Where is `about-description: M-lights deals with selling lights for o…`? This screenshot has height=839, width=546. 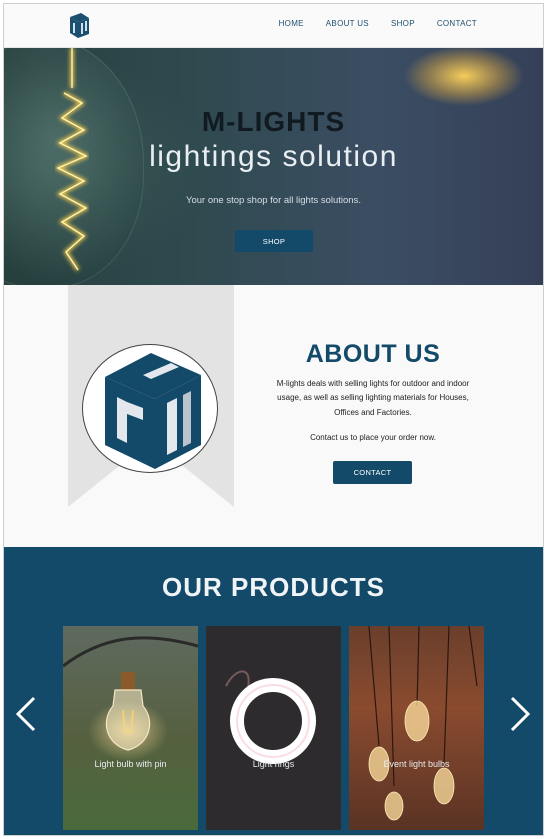
about-description: M-lights deals with selling lights for o… is located at coordinates (373, 398).